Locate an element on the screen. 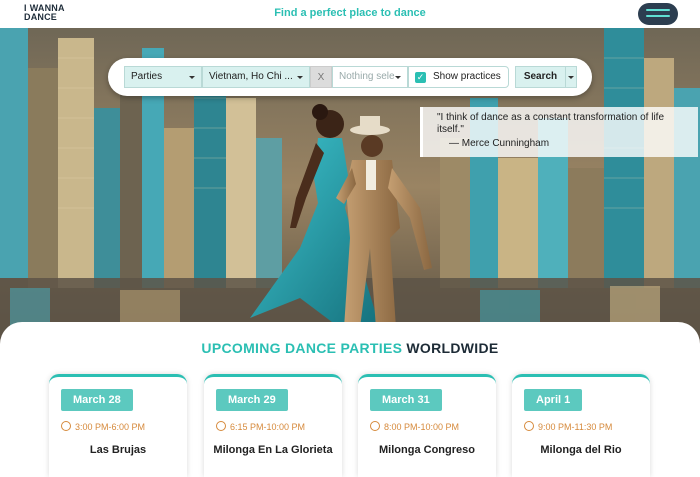  event-time: 9:00 PM-11:30 PM is located at coordinates (568, 426).